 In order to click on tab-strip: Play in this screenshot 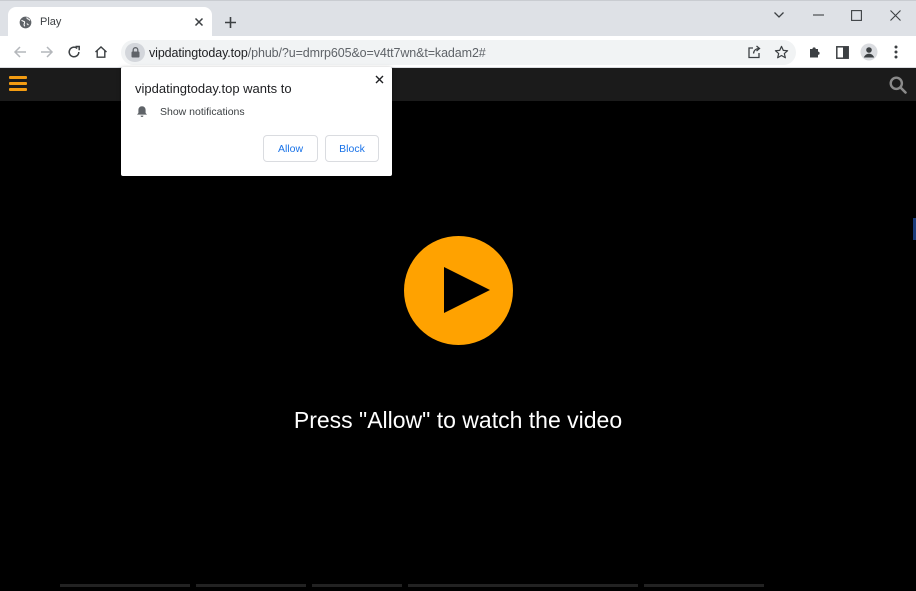, I will do `click(458, 19)`.